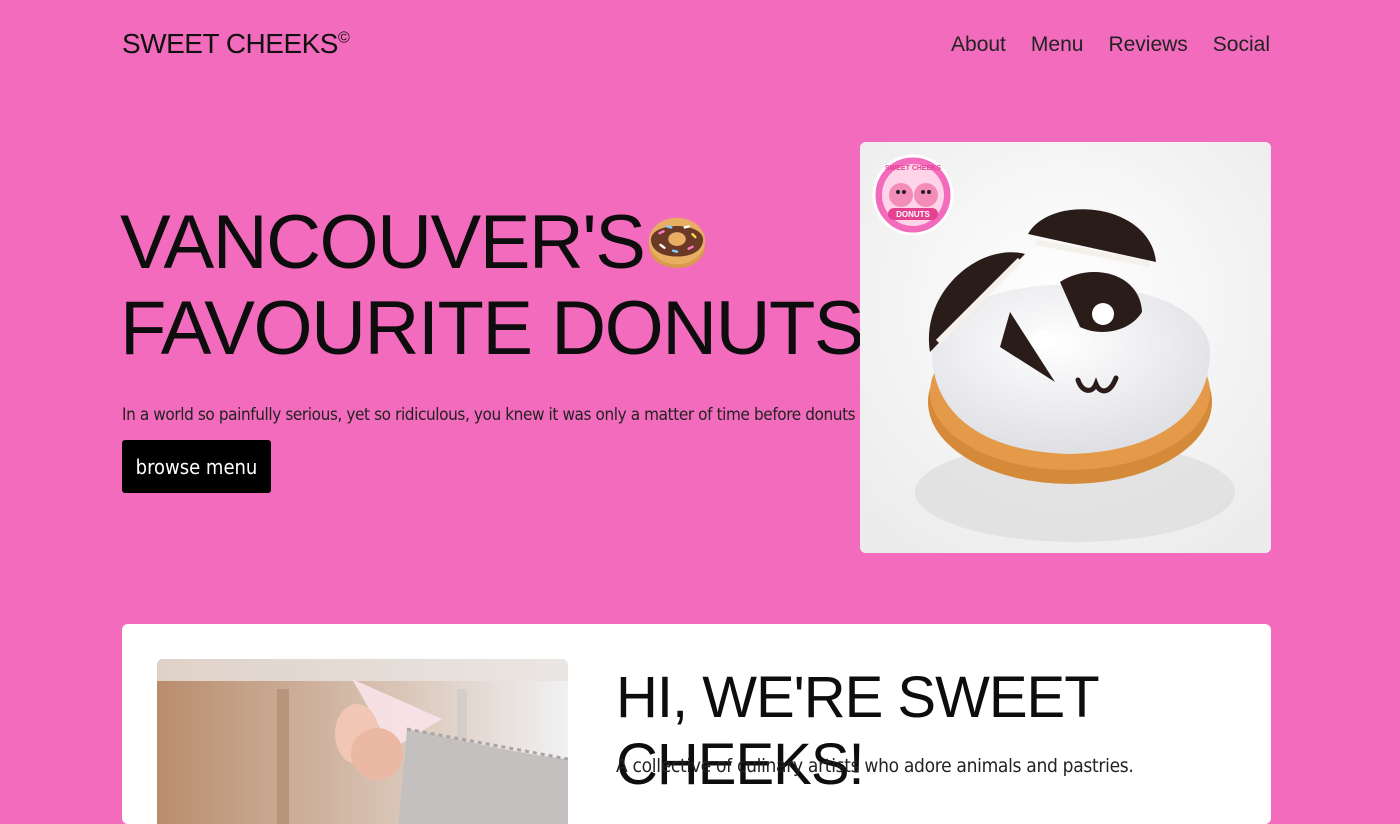 This screenshot has width=1400, height=824. Describe the element at coordinates (1065, 347) in the screenshot. I see `hero-donut-image: DONUTS SWEET CHEEKS` at that location.